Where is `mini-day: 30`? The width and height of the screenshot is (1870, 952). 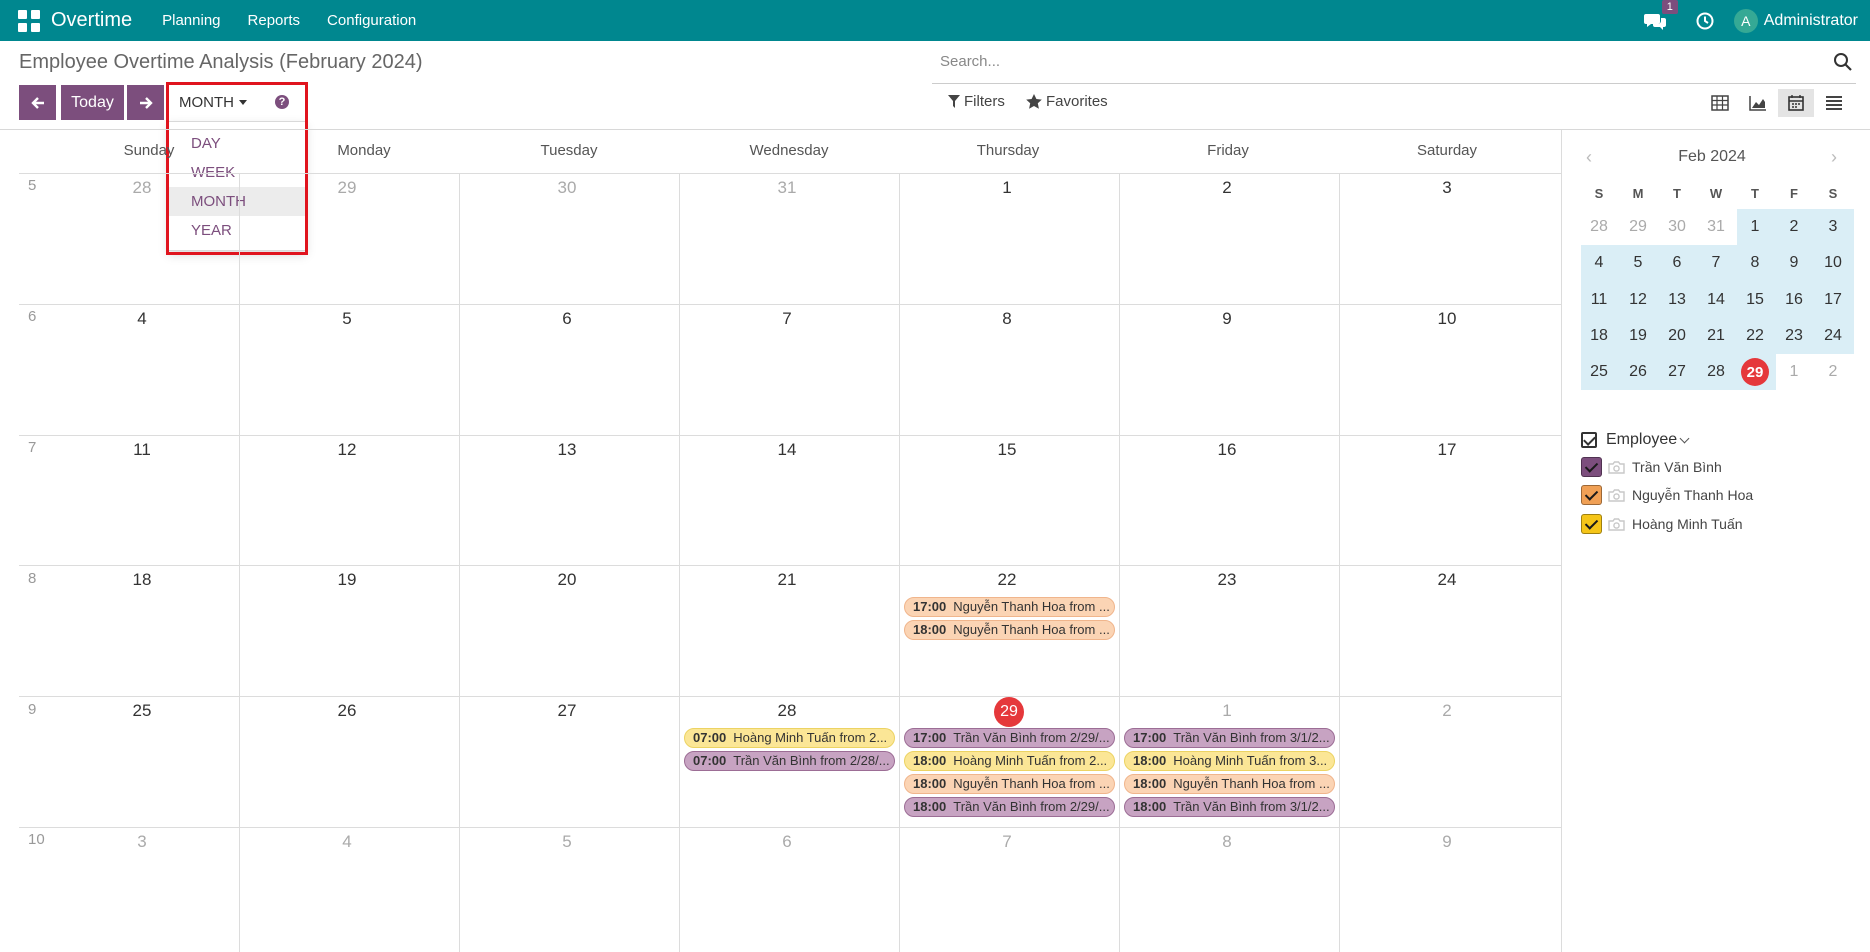
mini-day: 30 is located at coordinates (1677, 227).